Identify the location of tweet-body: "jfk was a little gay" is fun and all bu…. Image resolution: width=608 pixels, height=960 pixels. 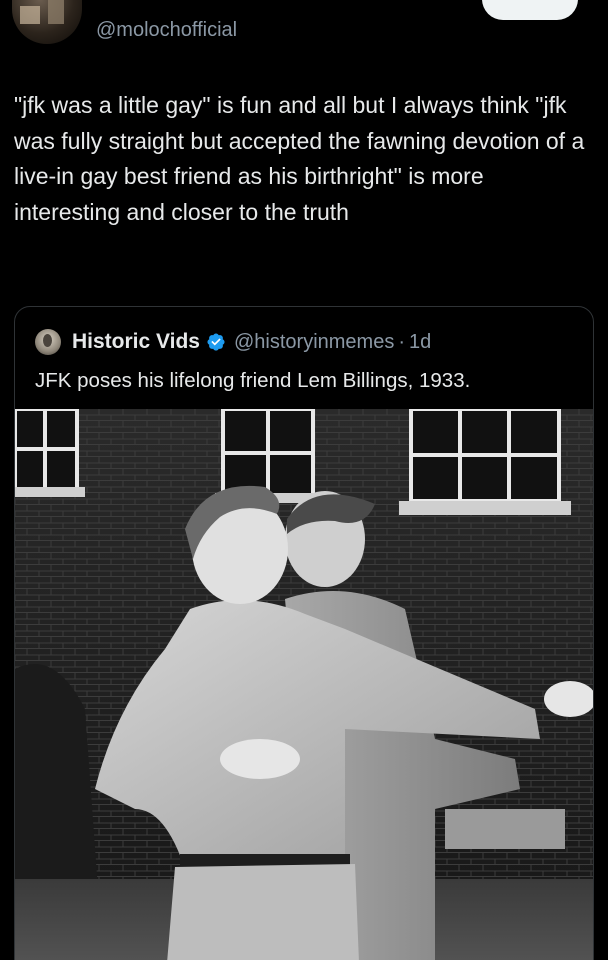
(299, 158).